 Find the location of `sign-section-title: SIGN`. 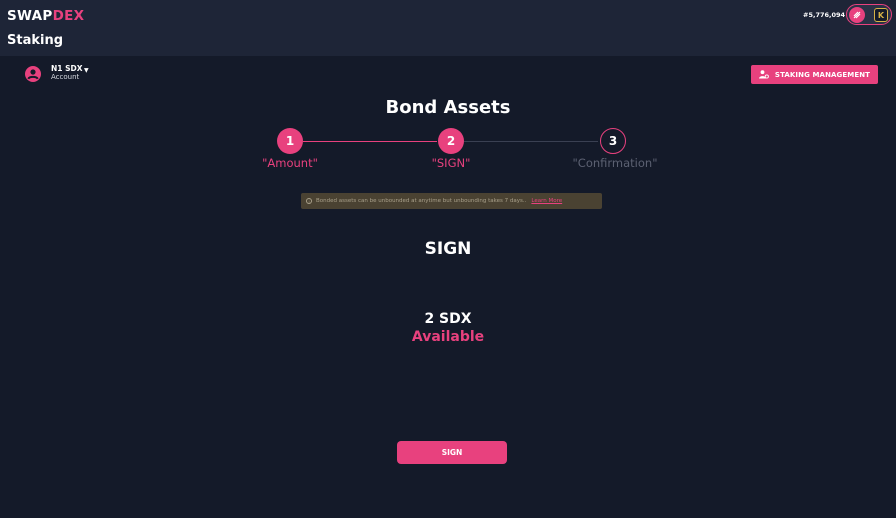

sign-section-title: SIGN is located at coordinates (448, 249).